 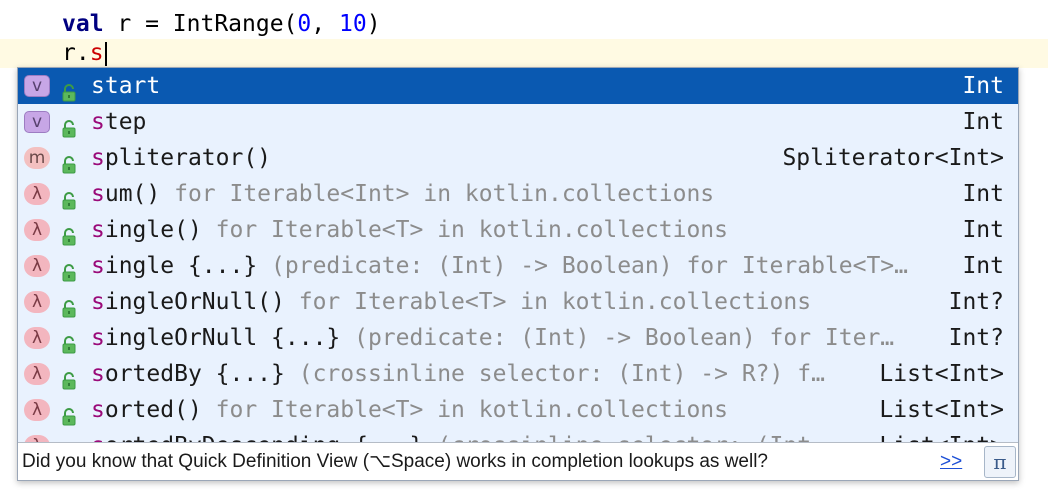 I want to click on completion-item-name: ingleOrNull(), so click(x=194, y=302).